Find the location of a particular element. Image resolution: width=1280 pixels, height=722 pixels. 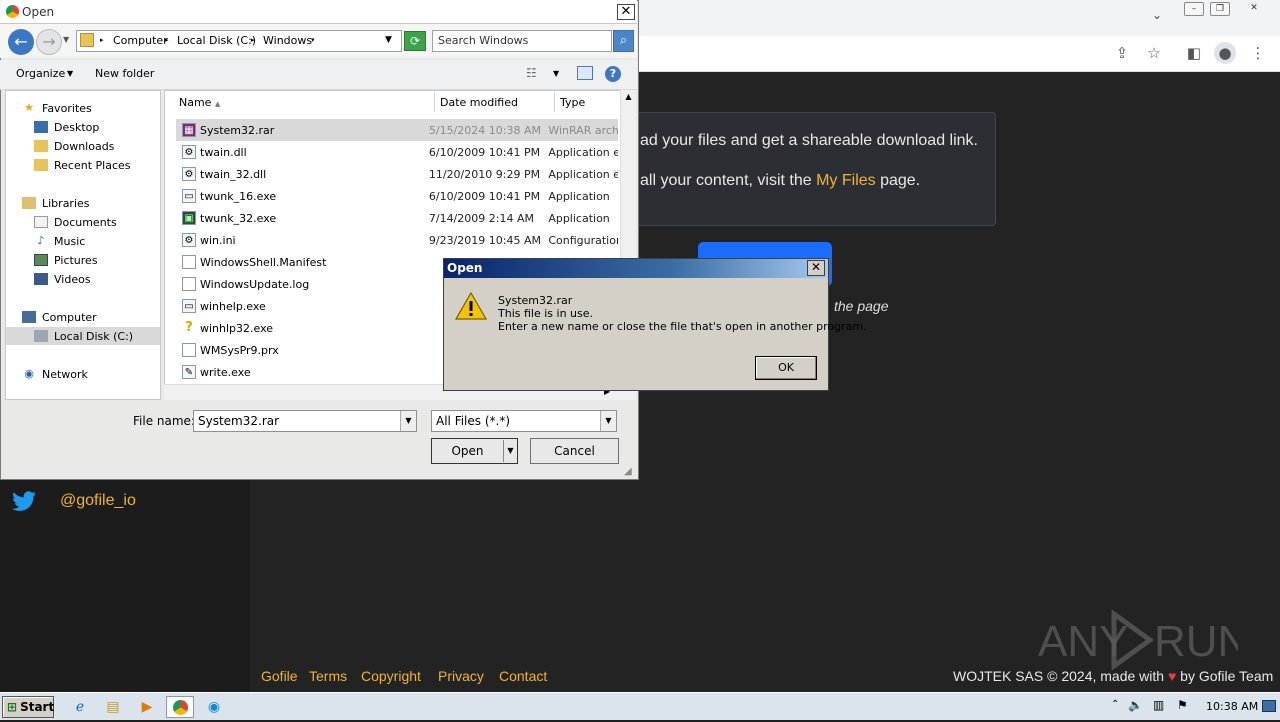

dll-icon: ⚙ is located at coordinates (189, 152).